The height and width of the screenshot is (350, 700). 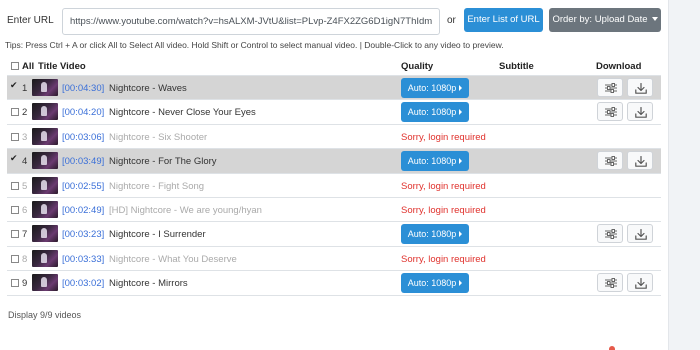 What do you see at coordinates (158, 137) in the screenshot?
I see `video-title: Nightcore - Six Shooter` at bounding box center [158, 137].